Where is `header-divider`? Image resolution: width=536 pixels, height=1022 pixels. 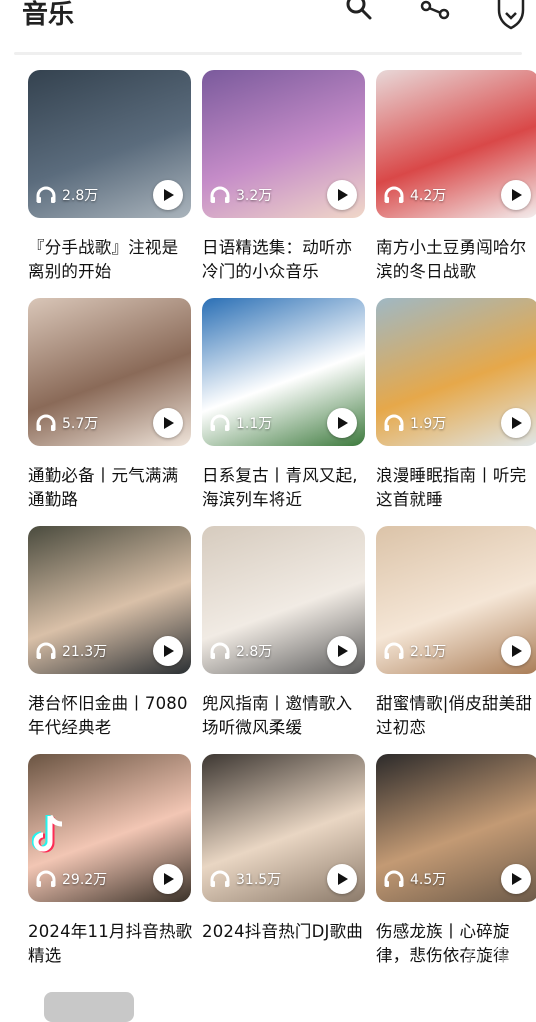 header-divider is located at coordinates (268, 53).